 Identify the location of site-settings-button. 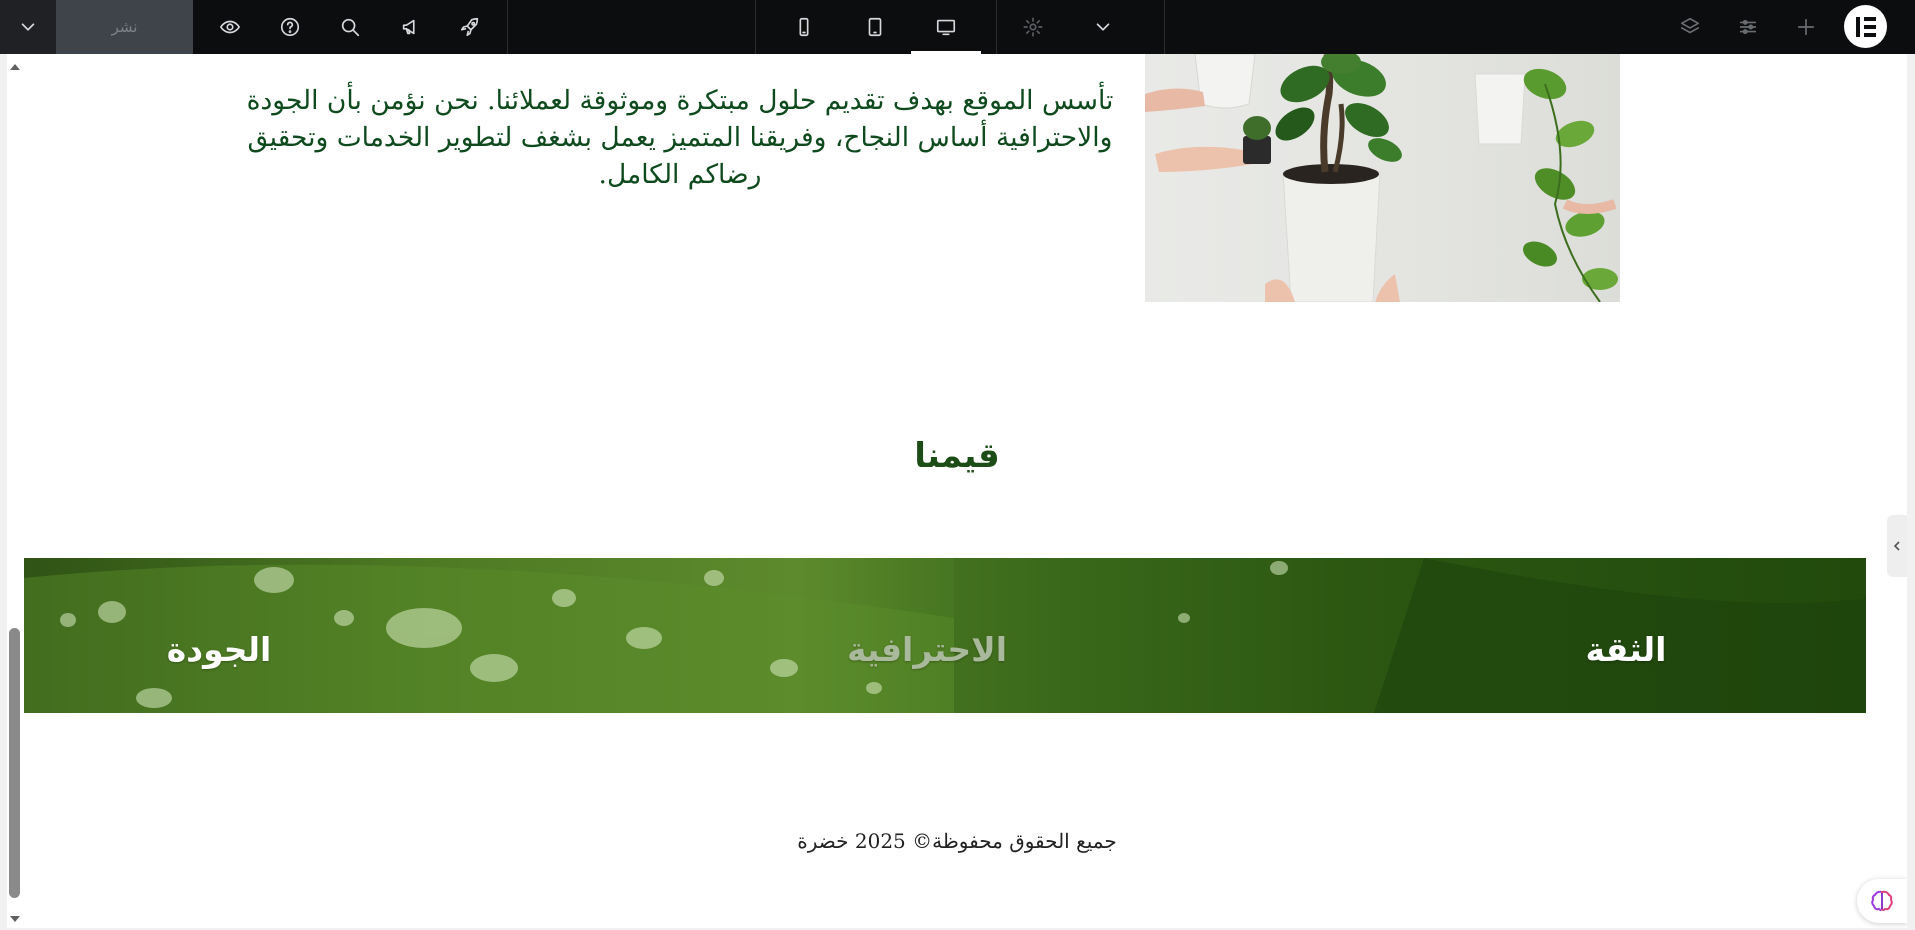
(470, 27).